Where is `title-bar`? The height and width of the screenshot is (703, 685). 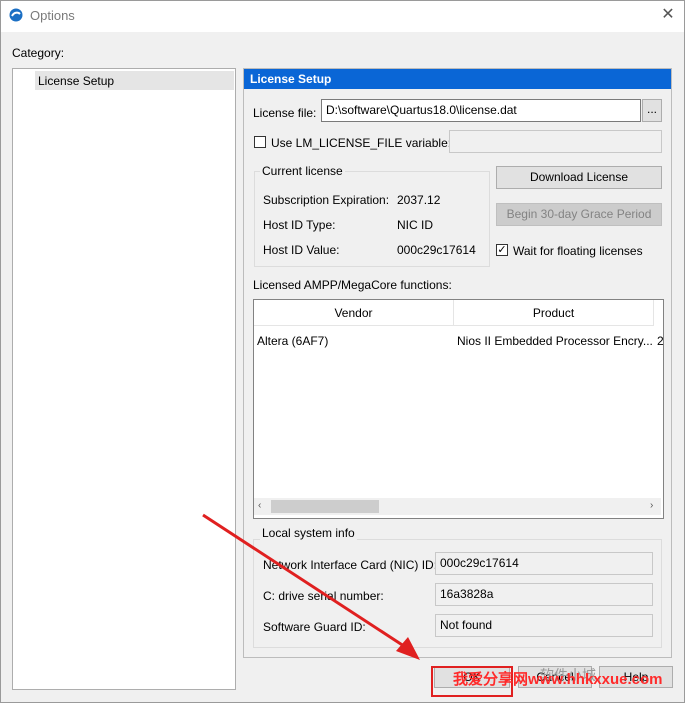
title-bar is located at coordinates (342, 16).